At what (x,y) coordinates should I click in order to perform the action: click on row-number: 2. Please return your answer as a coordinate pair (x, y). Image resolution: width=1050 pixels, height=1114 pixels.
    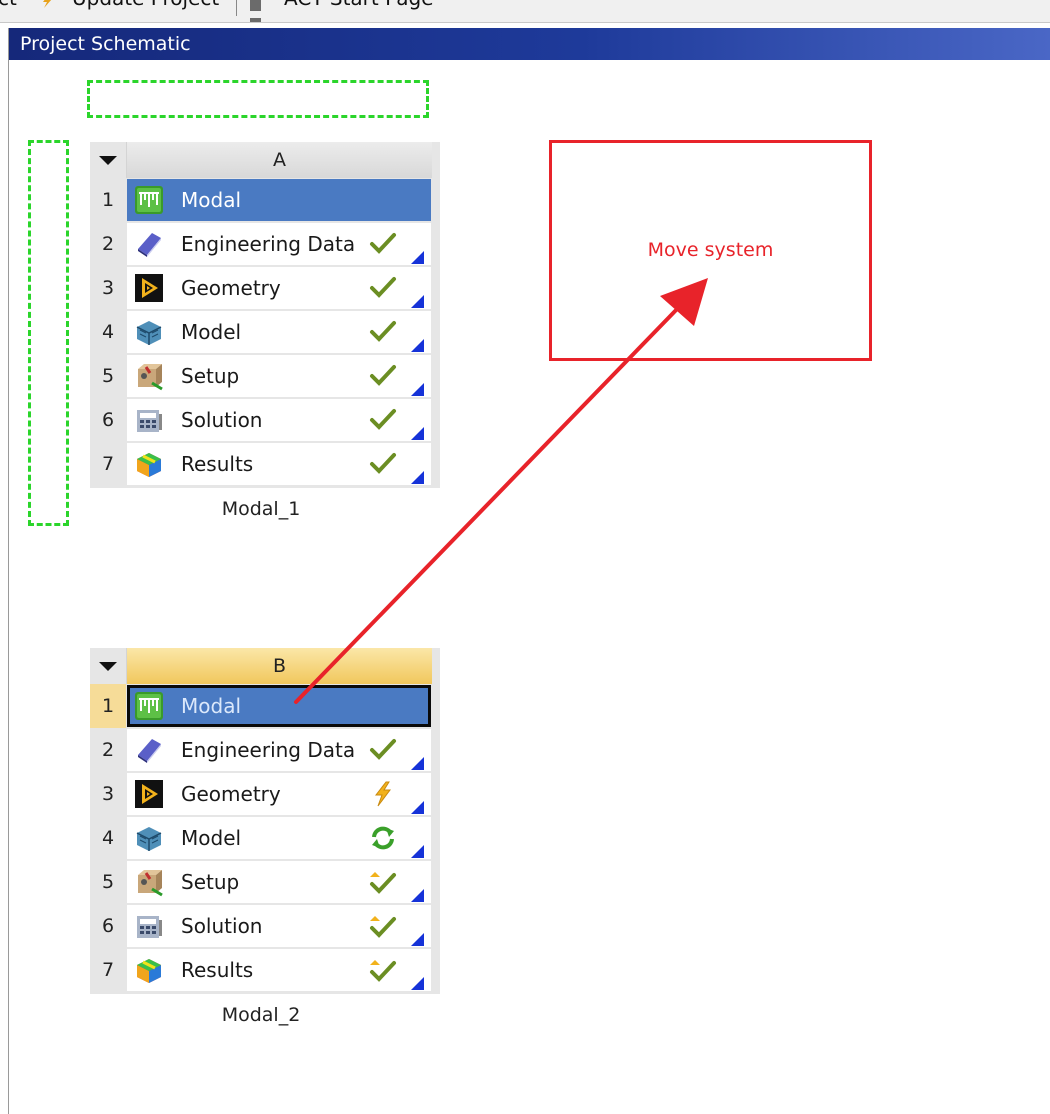
    Looking at the image, I should click on (108, 750).